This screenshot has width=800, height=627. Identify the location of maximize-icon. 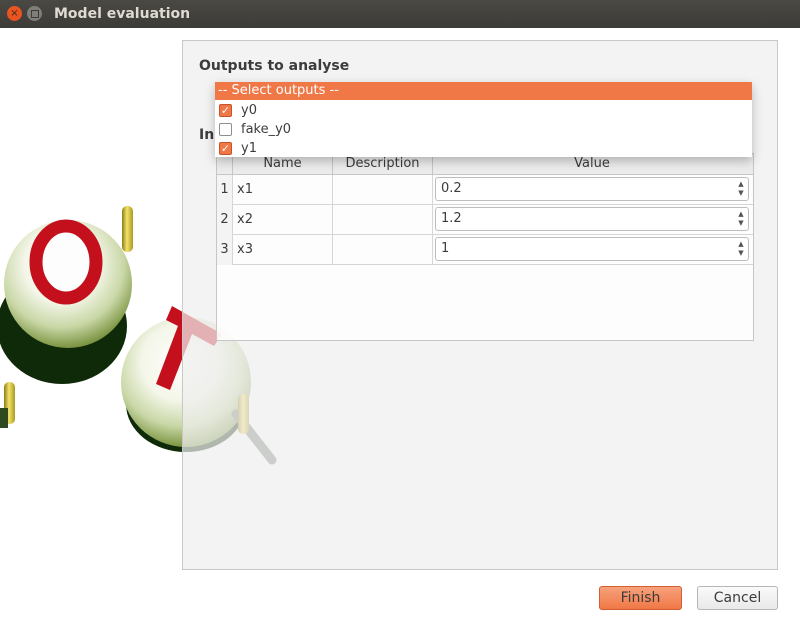
(34, 13).